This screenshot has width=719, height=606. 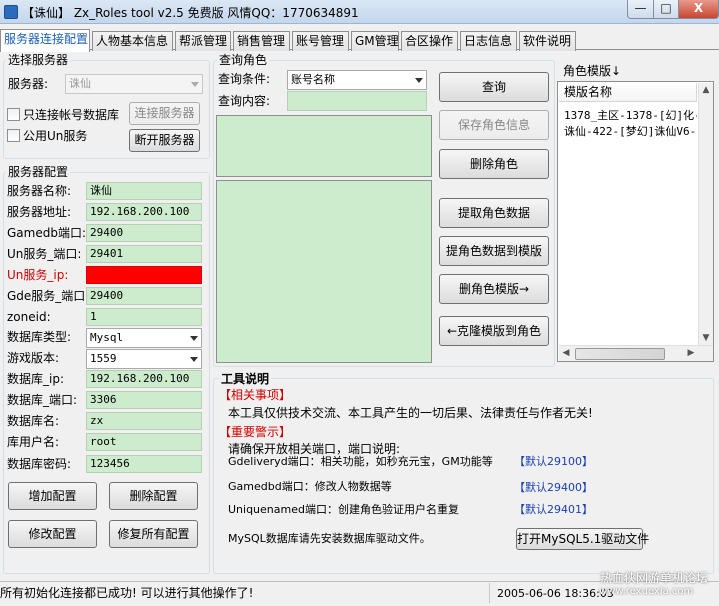 What do you see at coordinates (310, 486) in the screenshot?
I see `gamedbd-port-text: Gamedbd端口：修改人物数据等` at bounding box center [310, 486].